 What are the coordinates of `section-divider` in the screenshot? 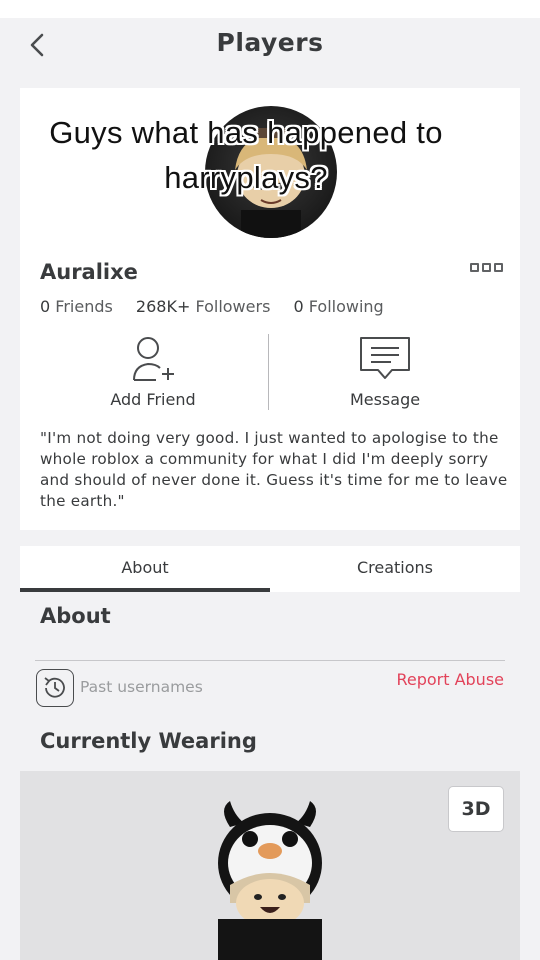 It's located at (270, 660).